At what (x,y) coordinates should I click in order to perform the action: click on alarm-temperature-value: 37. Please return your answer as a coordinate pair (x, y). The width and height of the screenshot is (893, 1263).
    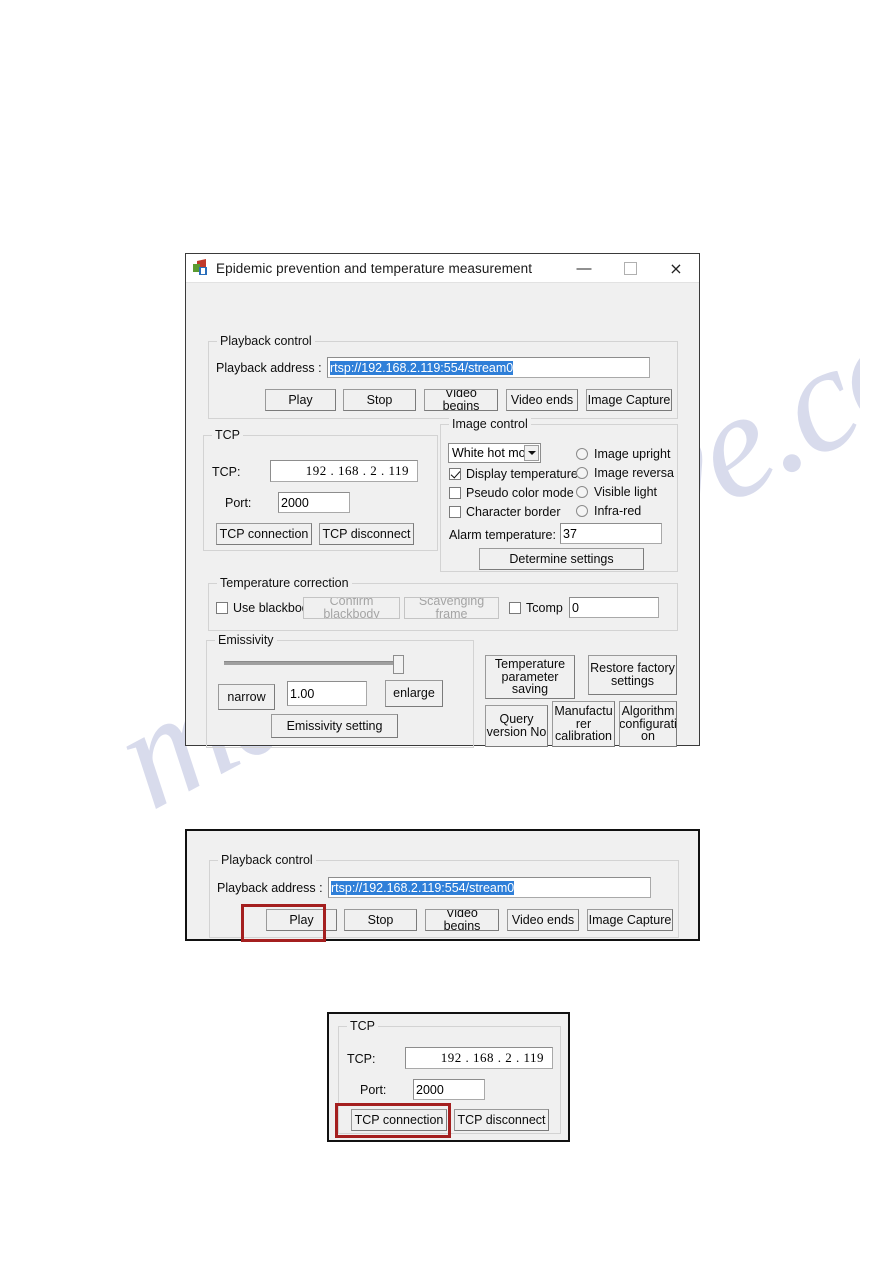
    Looking at the image, I should click on (570, 533).